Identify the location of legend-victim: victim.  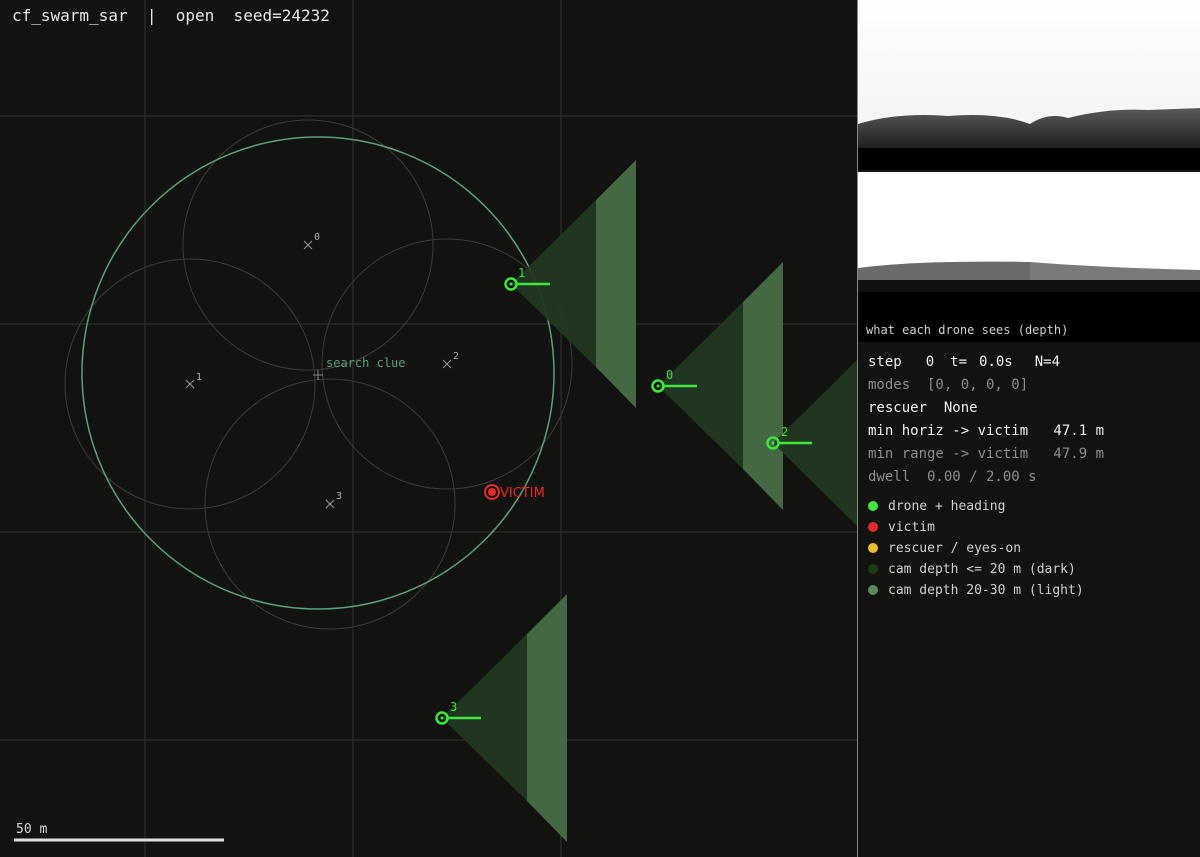
(901, 527).